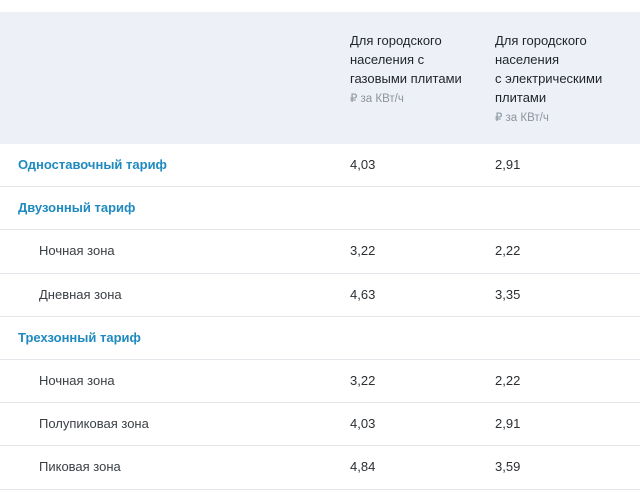  What do you see at coordinates (320, 468) in the screenshot?
I see `table-row: Пиковая зона 4,84 3,59` at bounding box center [320, 468].